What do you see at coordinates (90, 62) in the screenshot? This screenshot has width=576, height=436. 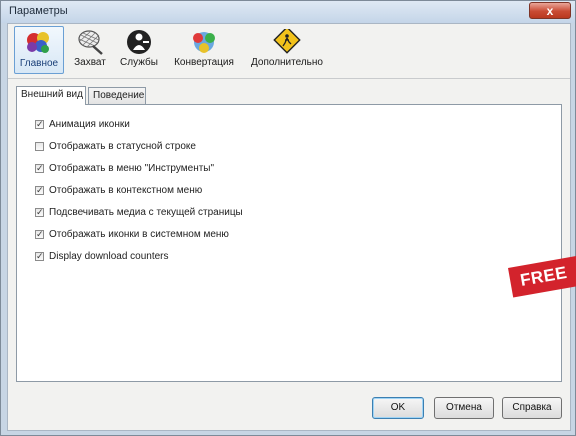 I see `toolbar-label-capture: Захват` at bounding box center [90, 62].